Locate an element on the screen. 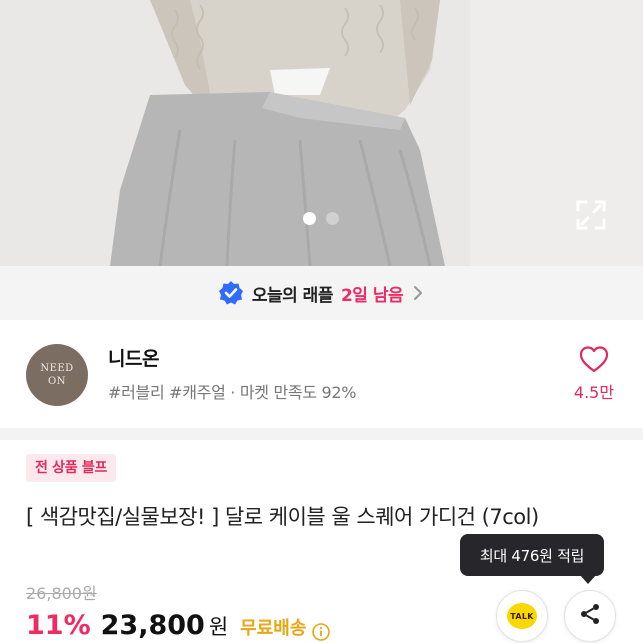 Image resolution: width=643 pixels, height=643 pixels. raffle-days-left: 2일 남음 is located at coordinates (372, 295).